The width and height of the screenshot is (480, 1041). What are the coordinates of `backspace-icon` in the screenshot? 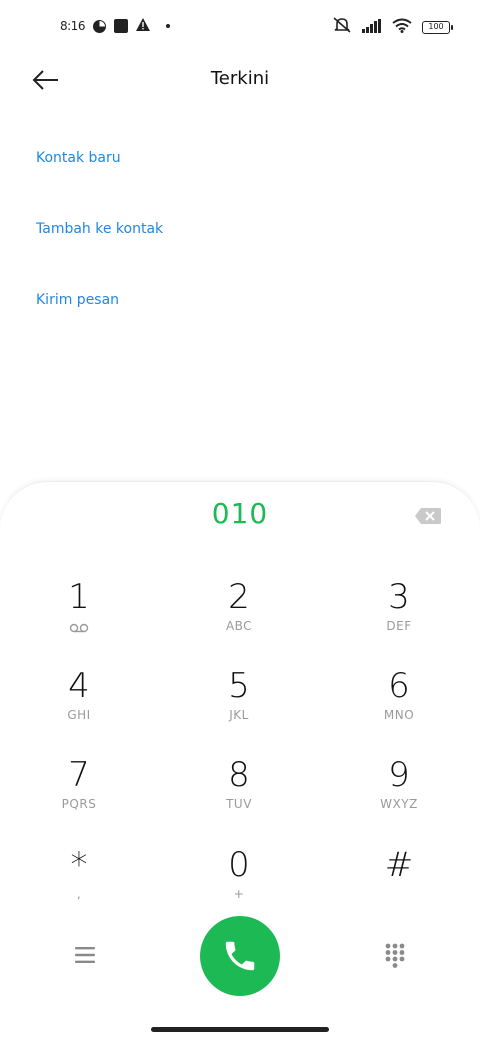 It's located at (428, 516).